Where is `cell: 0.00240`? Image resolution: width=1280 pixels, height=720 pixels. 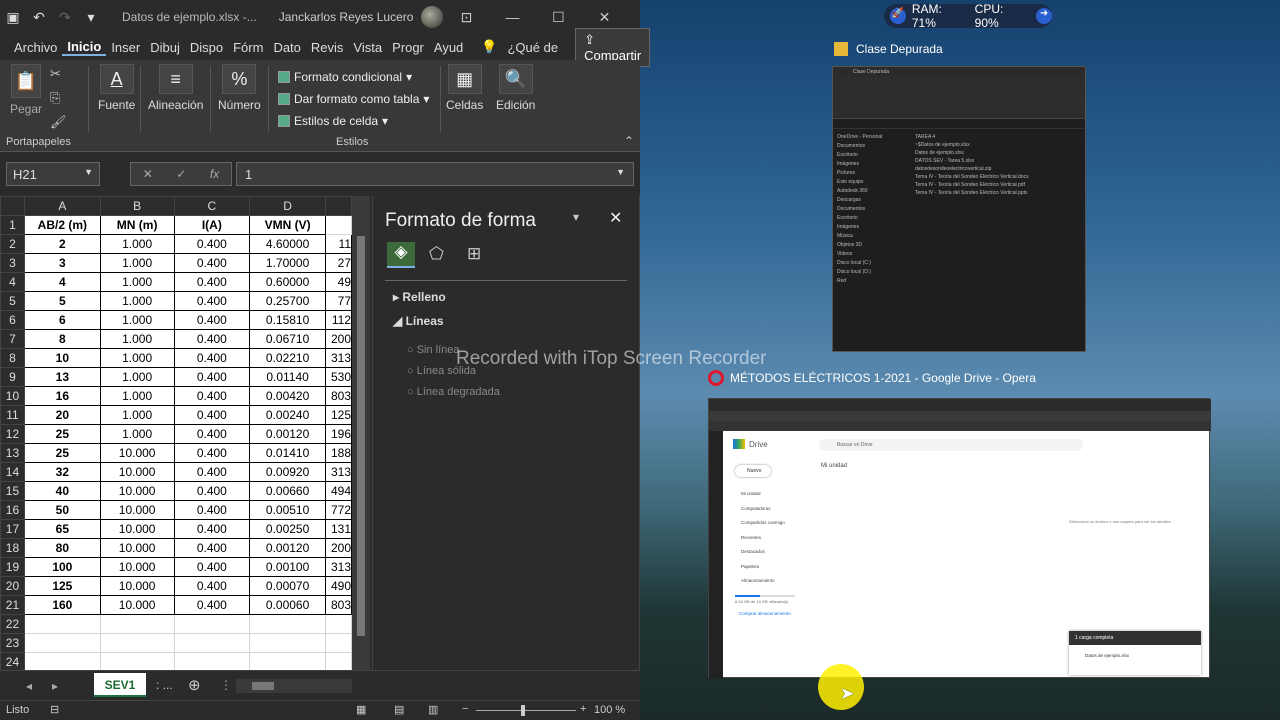
cell: 0.00240 is located at coordinates (287, 415).